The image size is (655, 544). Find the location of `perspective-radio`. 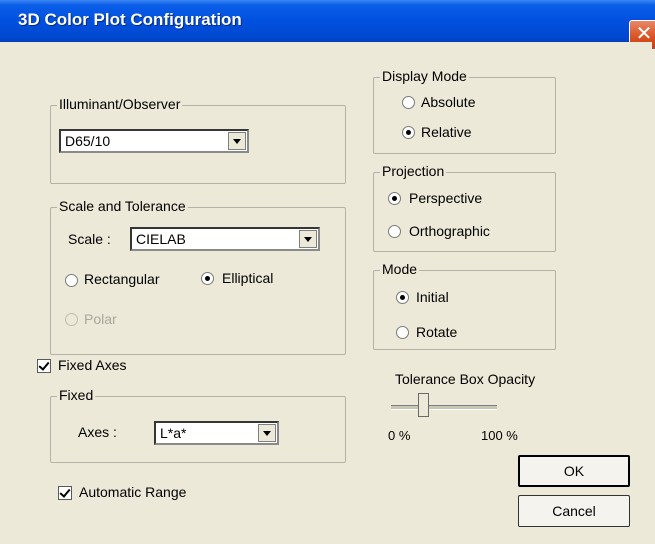

perspective-radio is located at coordinates (394, 198).